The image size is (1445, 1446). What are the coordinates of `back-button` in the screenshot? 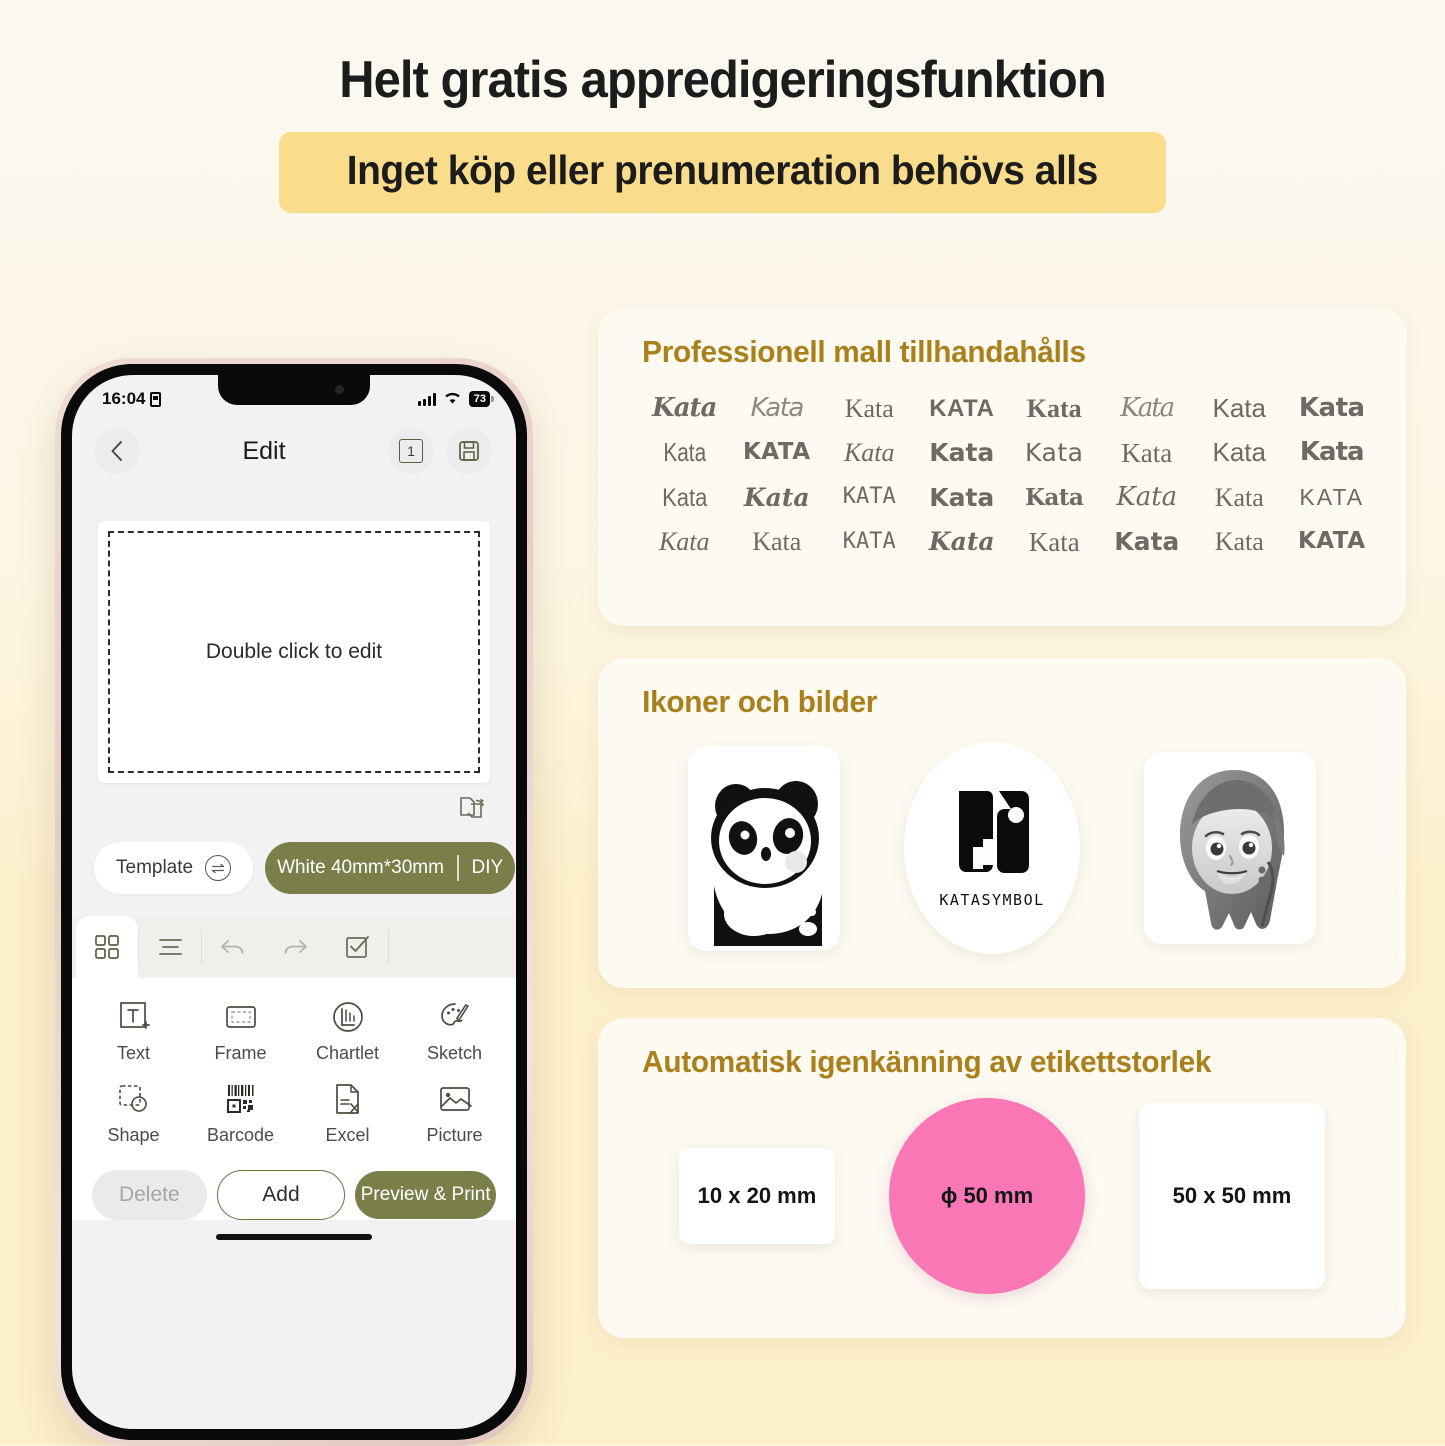 It's located at (117, 451).